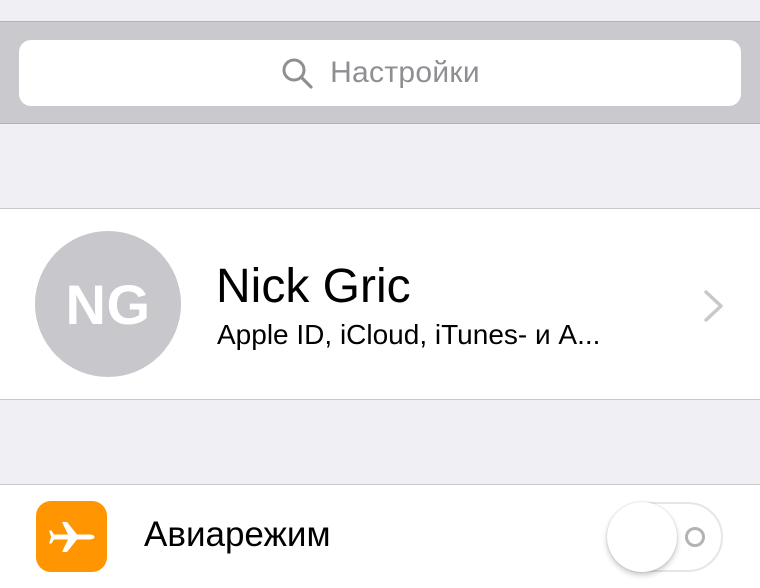 The width and height of the screenshot is (760, 588). I want to click on chevron-right-icon, so click(713, 306).